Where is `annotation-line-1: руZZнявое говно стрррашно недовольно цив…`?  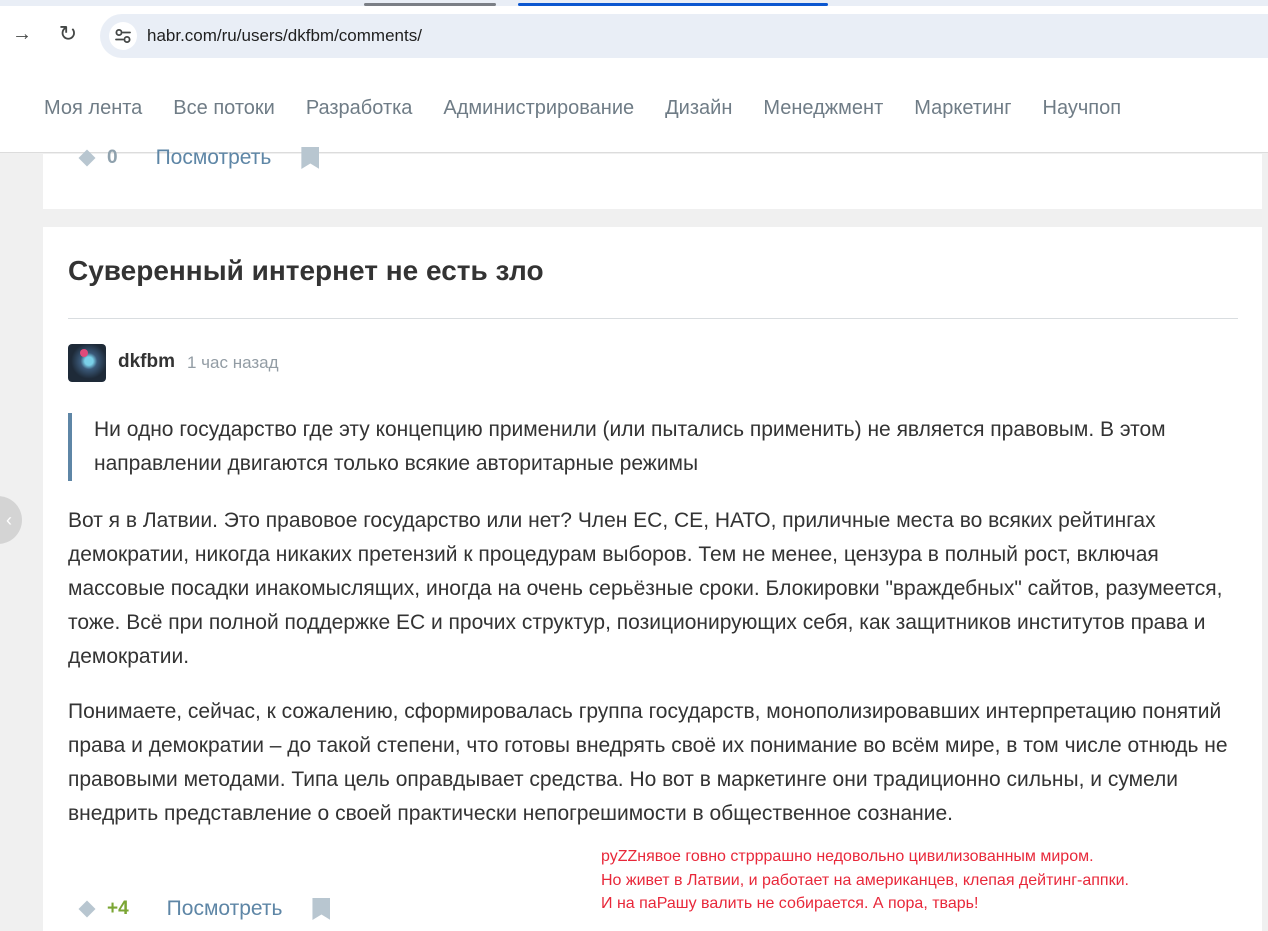 annotation-line-1: руZZнявое говно стрррашно недовольно цив… is located at coordinates (847, 856).